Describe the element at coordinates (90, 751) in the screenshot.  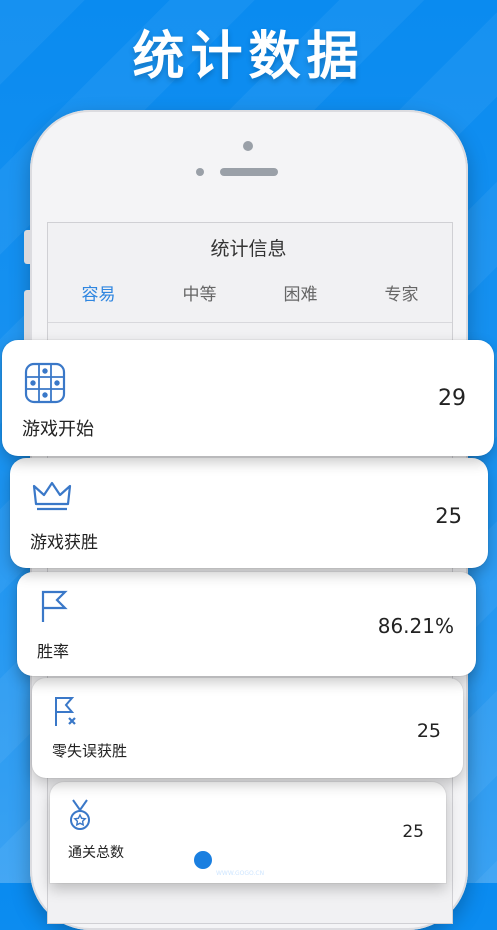
I see `stat-label: 零失误获胜` at that location.